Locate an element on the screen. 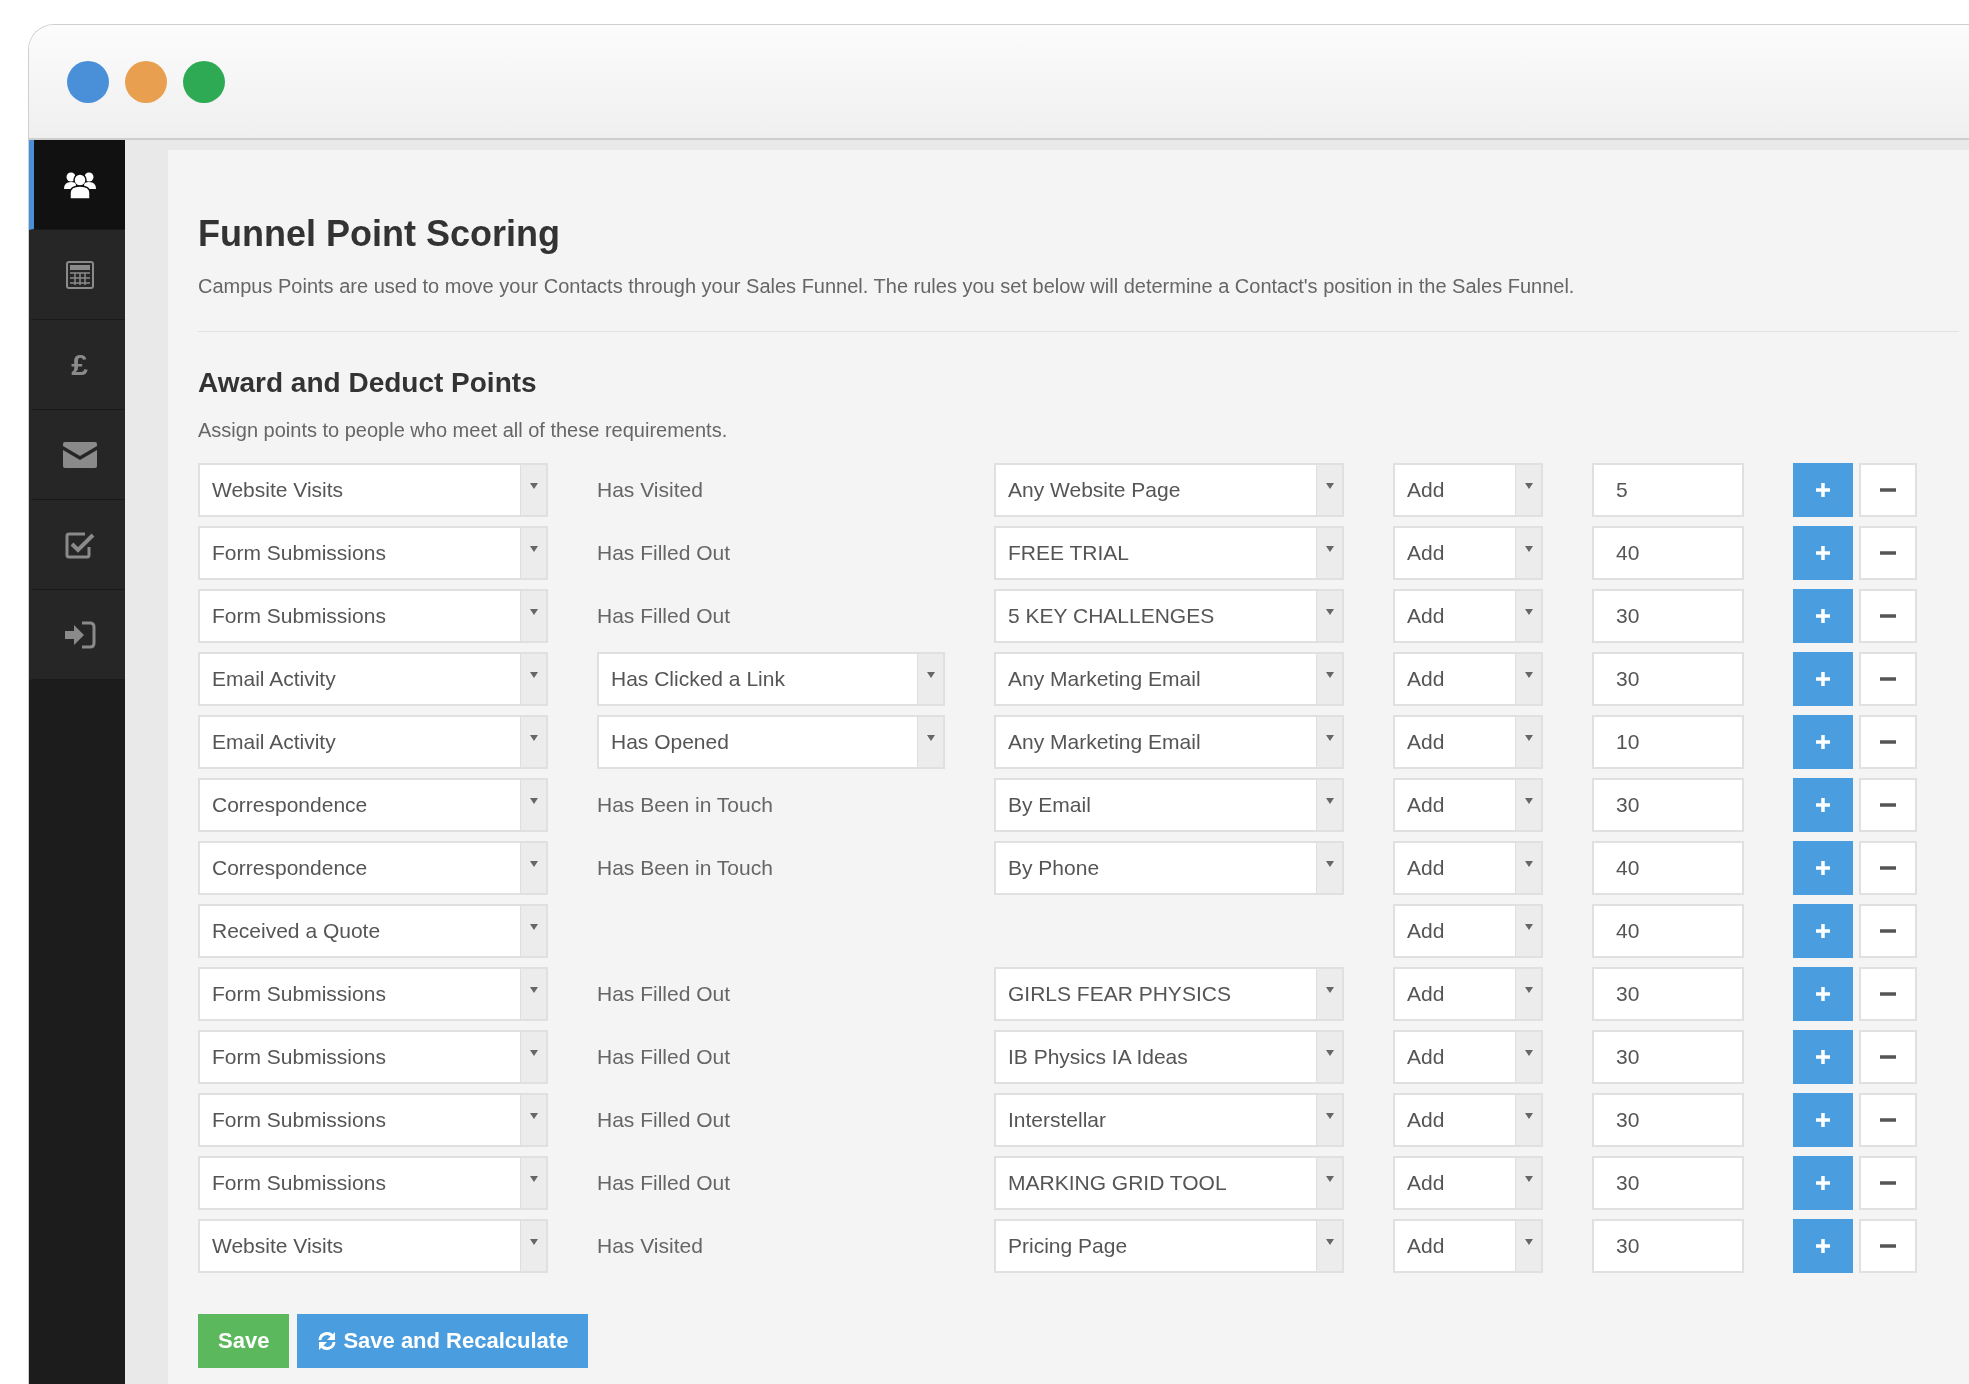 This screenshot has width=1969, height=1384. target-select: Interstellar is located at coordinates (1169, 1120).